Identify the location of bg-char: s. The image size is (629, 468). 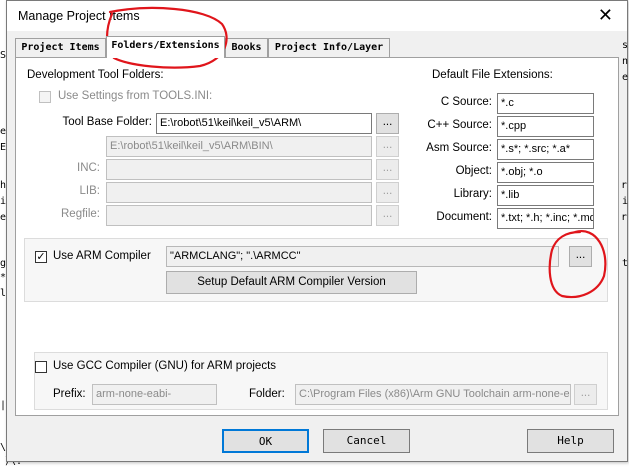
(625, 45).